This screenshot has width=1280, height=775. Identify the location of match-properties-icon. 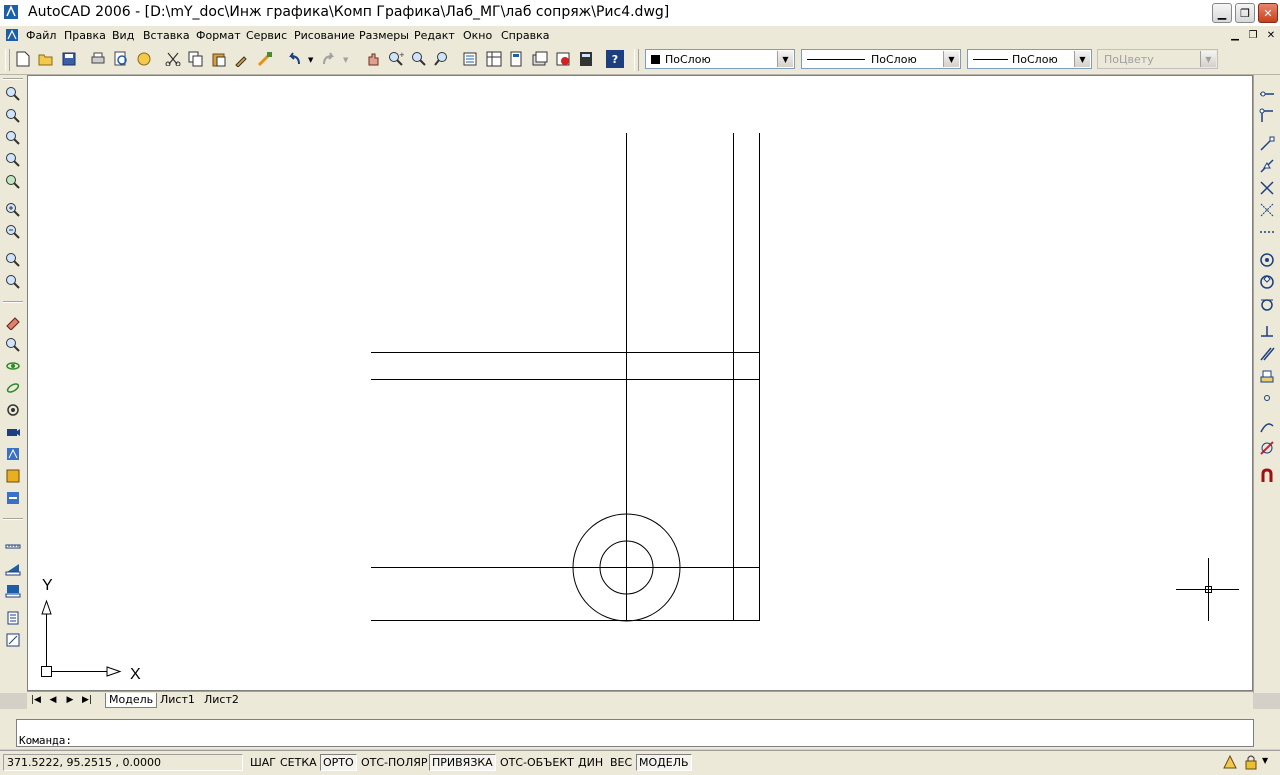
(242, 59).